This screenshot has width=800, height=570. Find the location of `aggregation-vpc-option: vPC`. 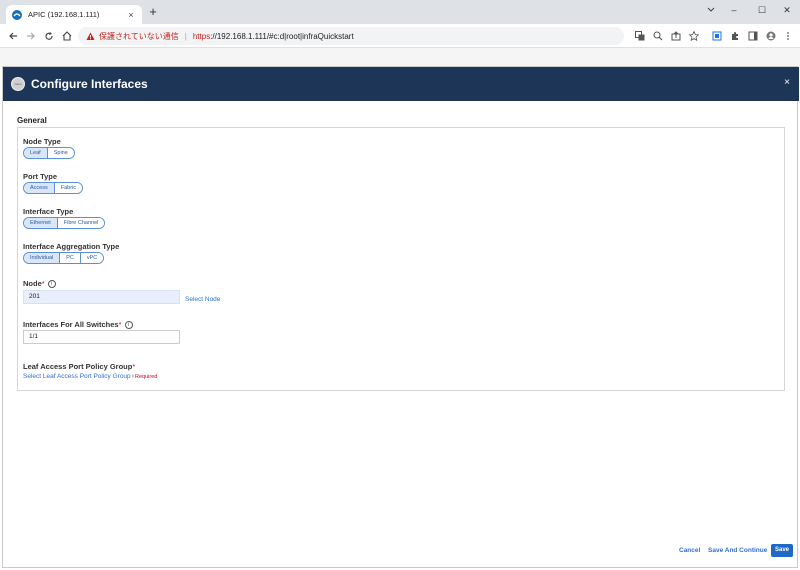

aggregation-vpc-option: vPC is located at coordinates (91, 258).